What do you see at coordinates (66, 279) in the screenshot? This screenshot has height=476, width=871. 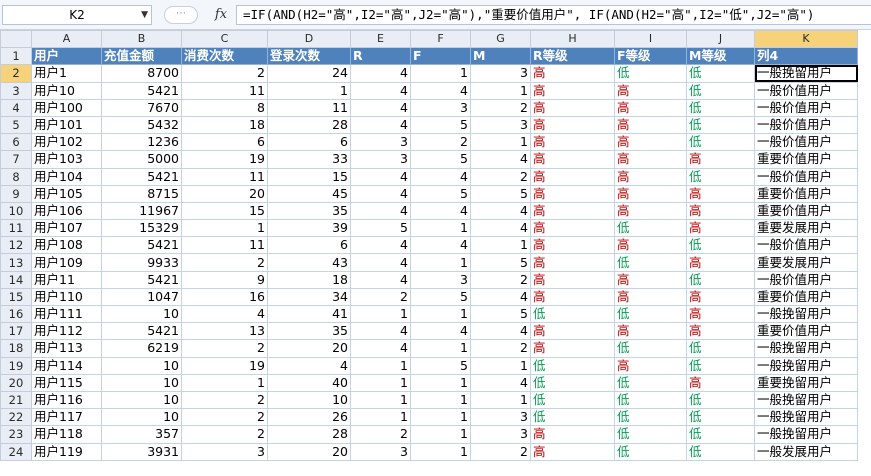 I see `cell-a: 用户11` at bounding box center [66, 279].